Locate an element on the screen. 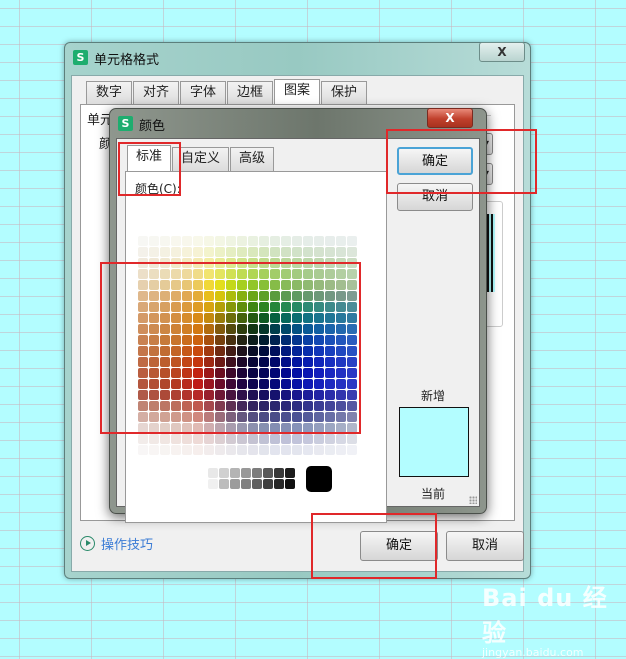  format-ok-button: 确定 is located at coordinates (399, 546).